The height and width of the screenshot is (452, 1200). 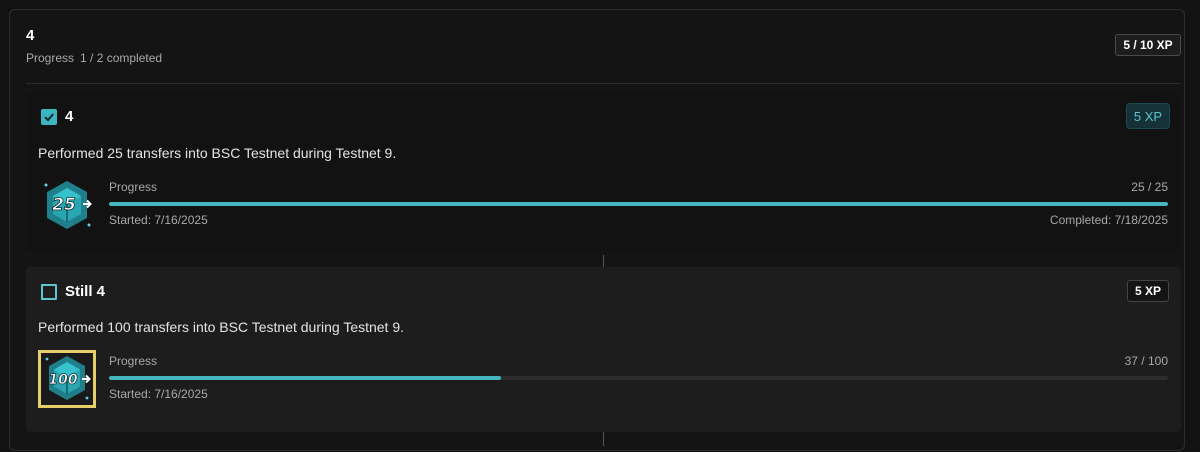 I want to click on transfer-badge-icon: 100, so click(x=67, y=379).